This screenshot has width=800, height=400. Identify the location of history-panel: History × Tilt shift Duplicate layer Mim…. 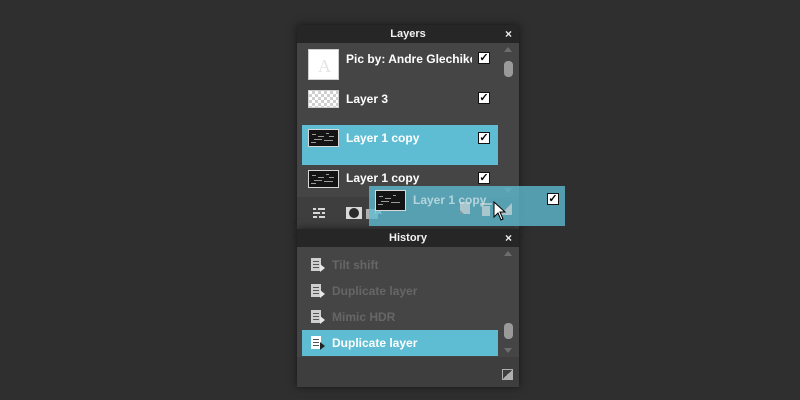
(408, 308).